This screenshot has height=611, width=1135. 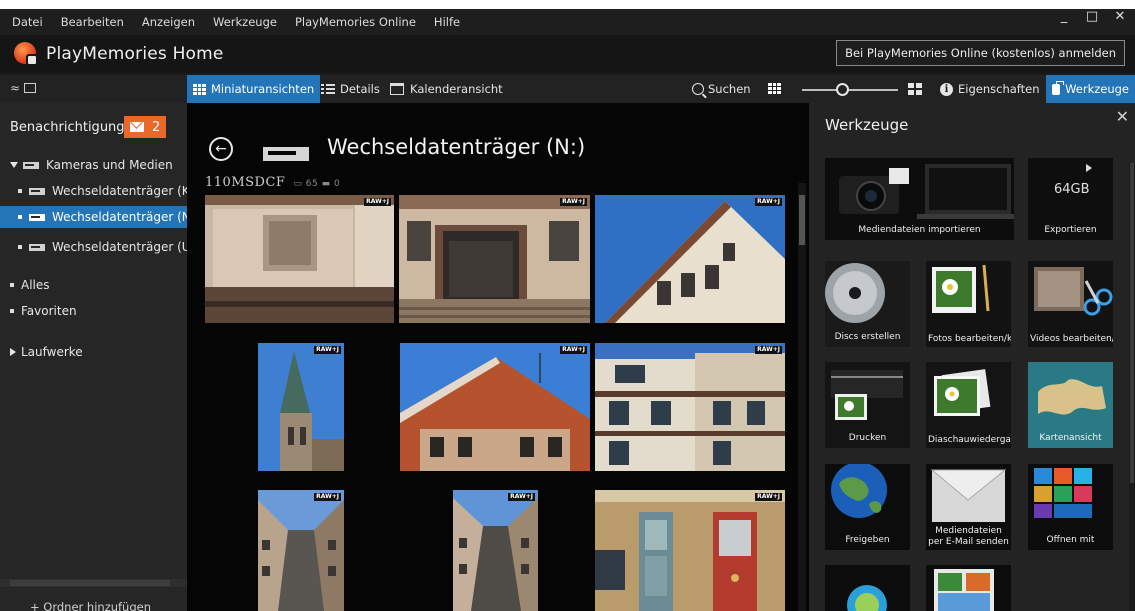 I want to click on notifications-badge: 2, so click(x=145, y=127).